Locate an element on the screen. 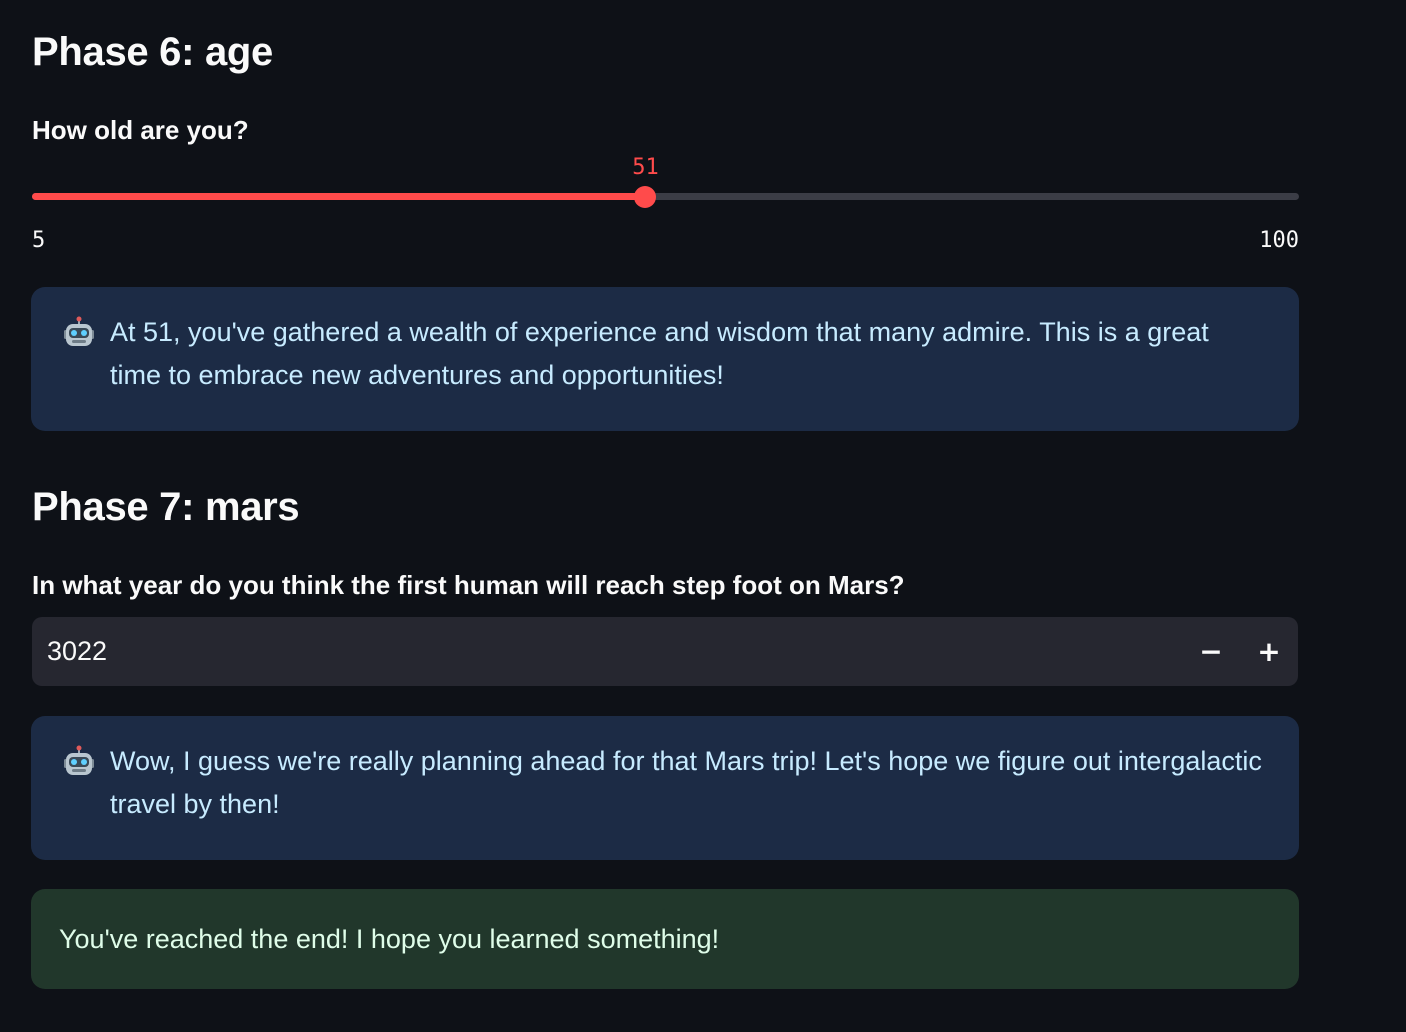 The width and height of the screenshot is (1406, 1032). slider-fill is located at coordinates (339, 196).